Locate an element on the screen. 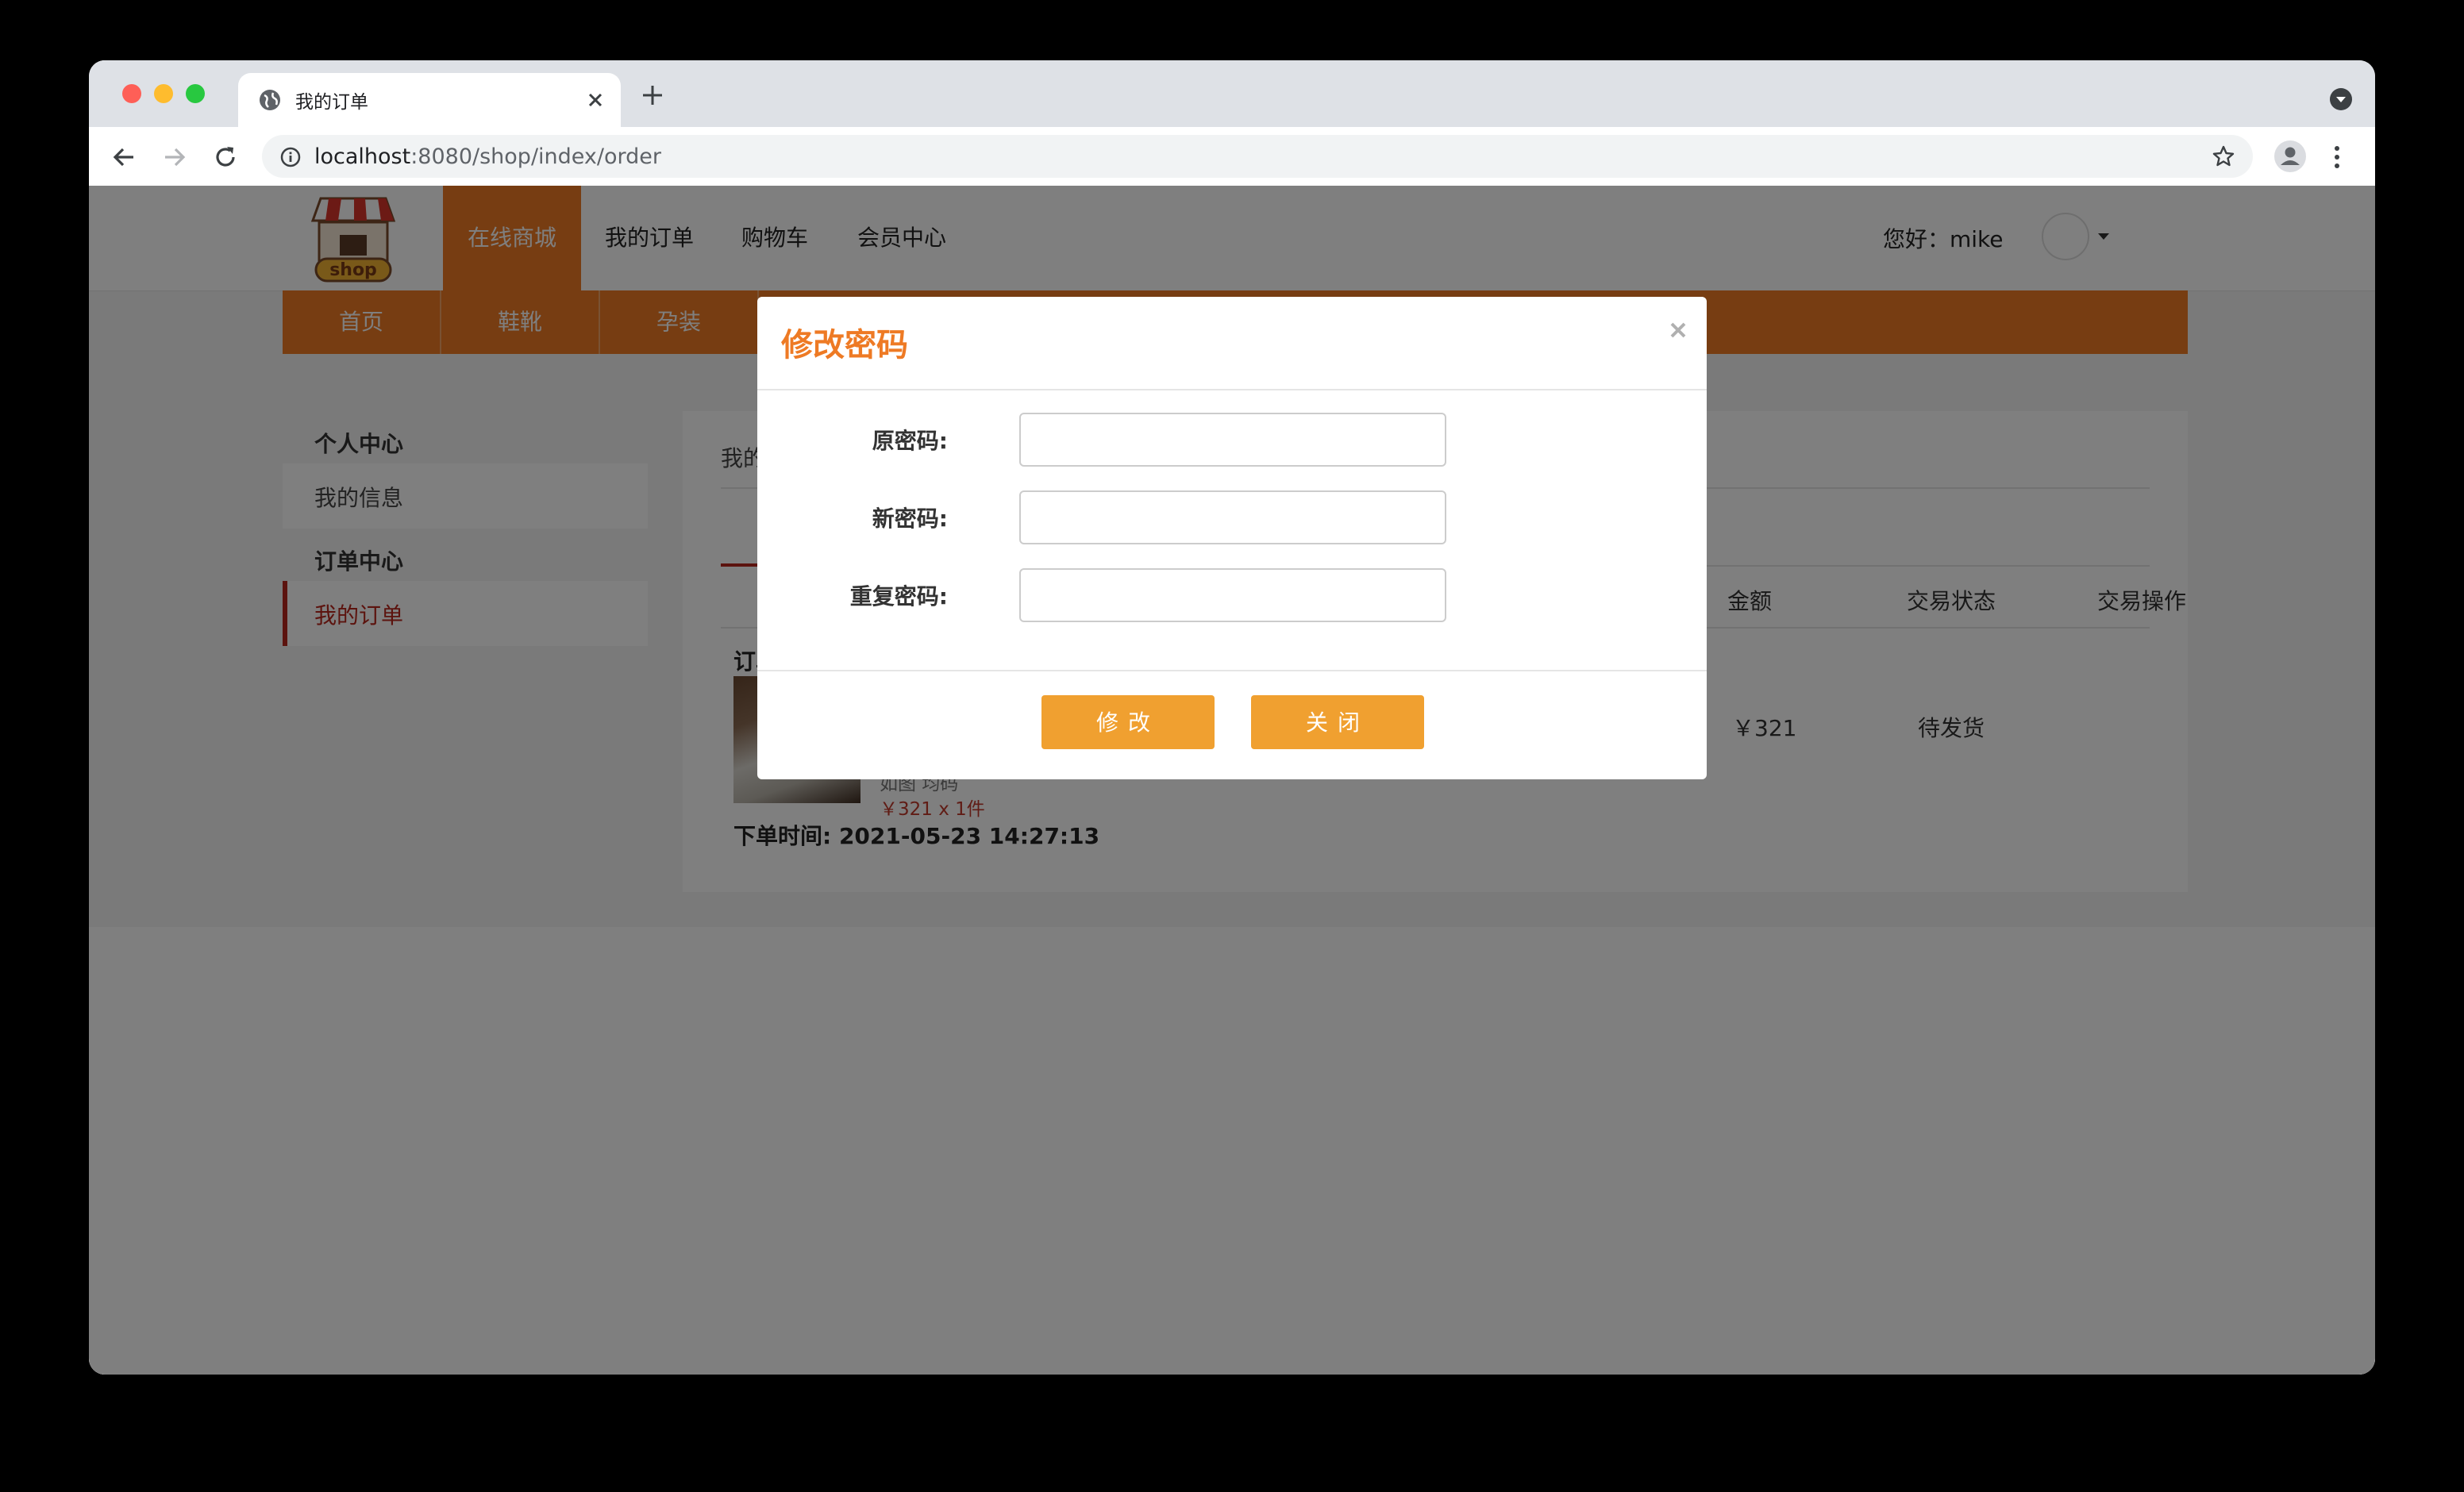 This screenshot has height=1492, width=2464. browser-toolbar: localhost:8080/shop/index/order is located at coordinates (1232, 156).